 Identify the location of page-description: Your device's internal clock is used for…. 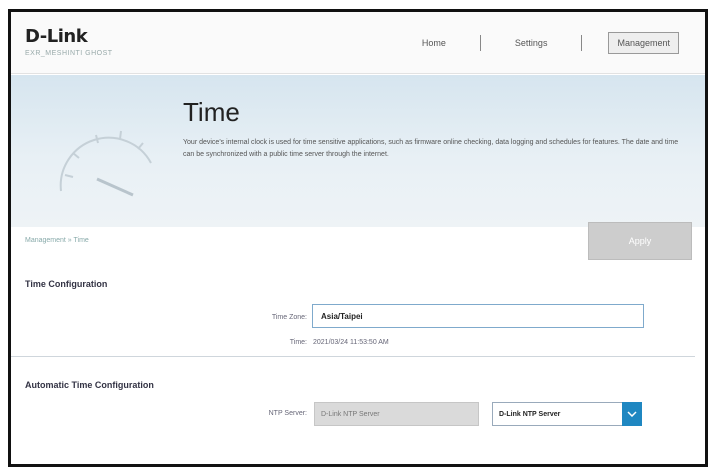
(431, 148).